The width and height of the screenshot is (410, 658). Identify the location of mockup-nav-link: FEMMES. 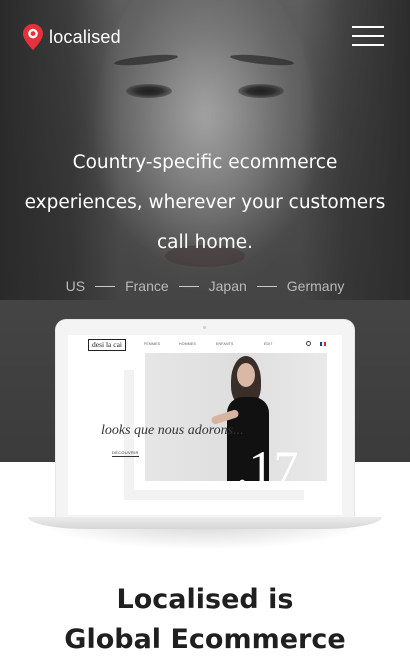
(152, 344).